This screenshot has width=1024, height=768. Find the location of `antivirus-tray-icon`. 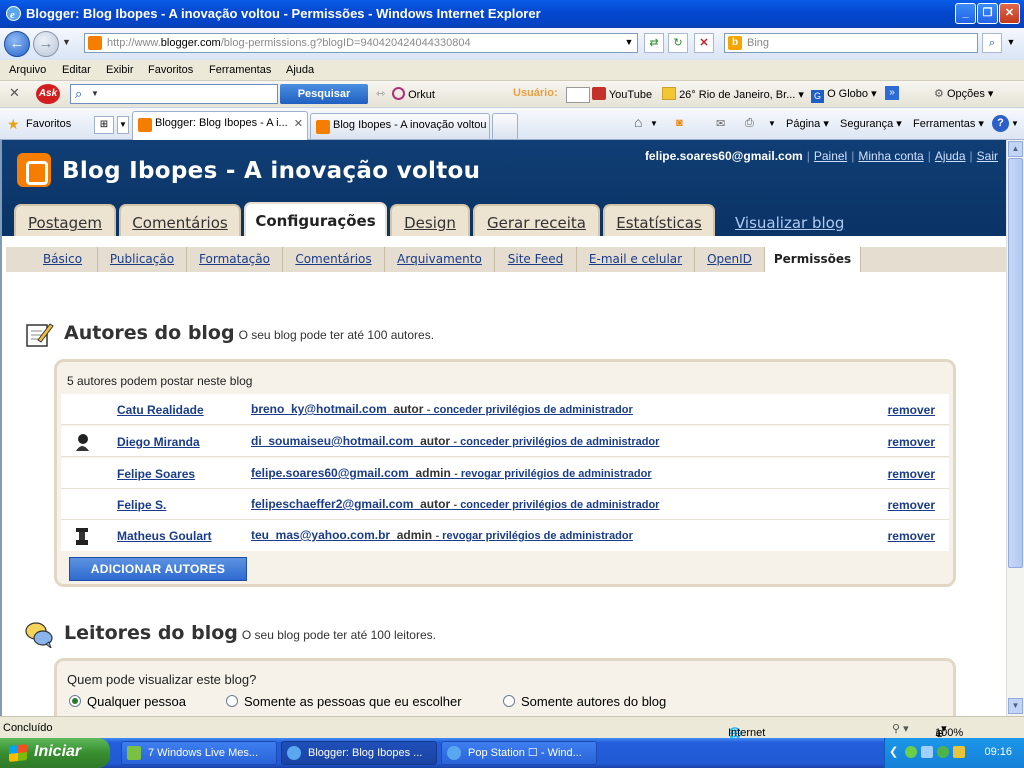

antivirus-tray-icon is located at coordinates (959, 752).